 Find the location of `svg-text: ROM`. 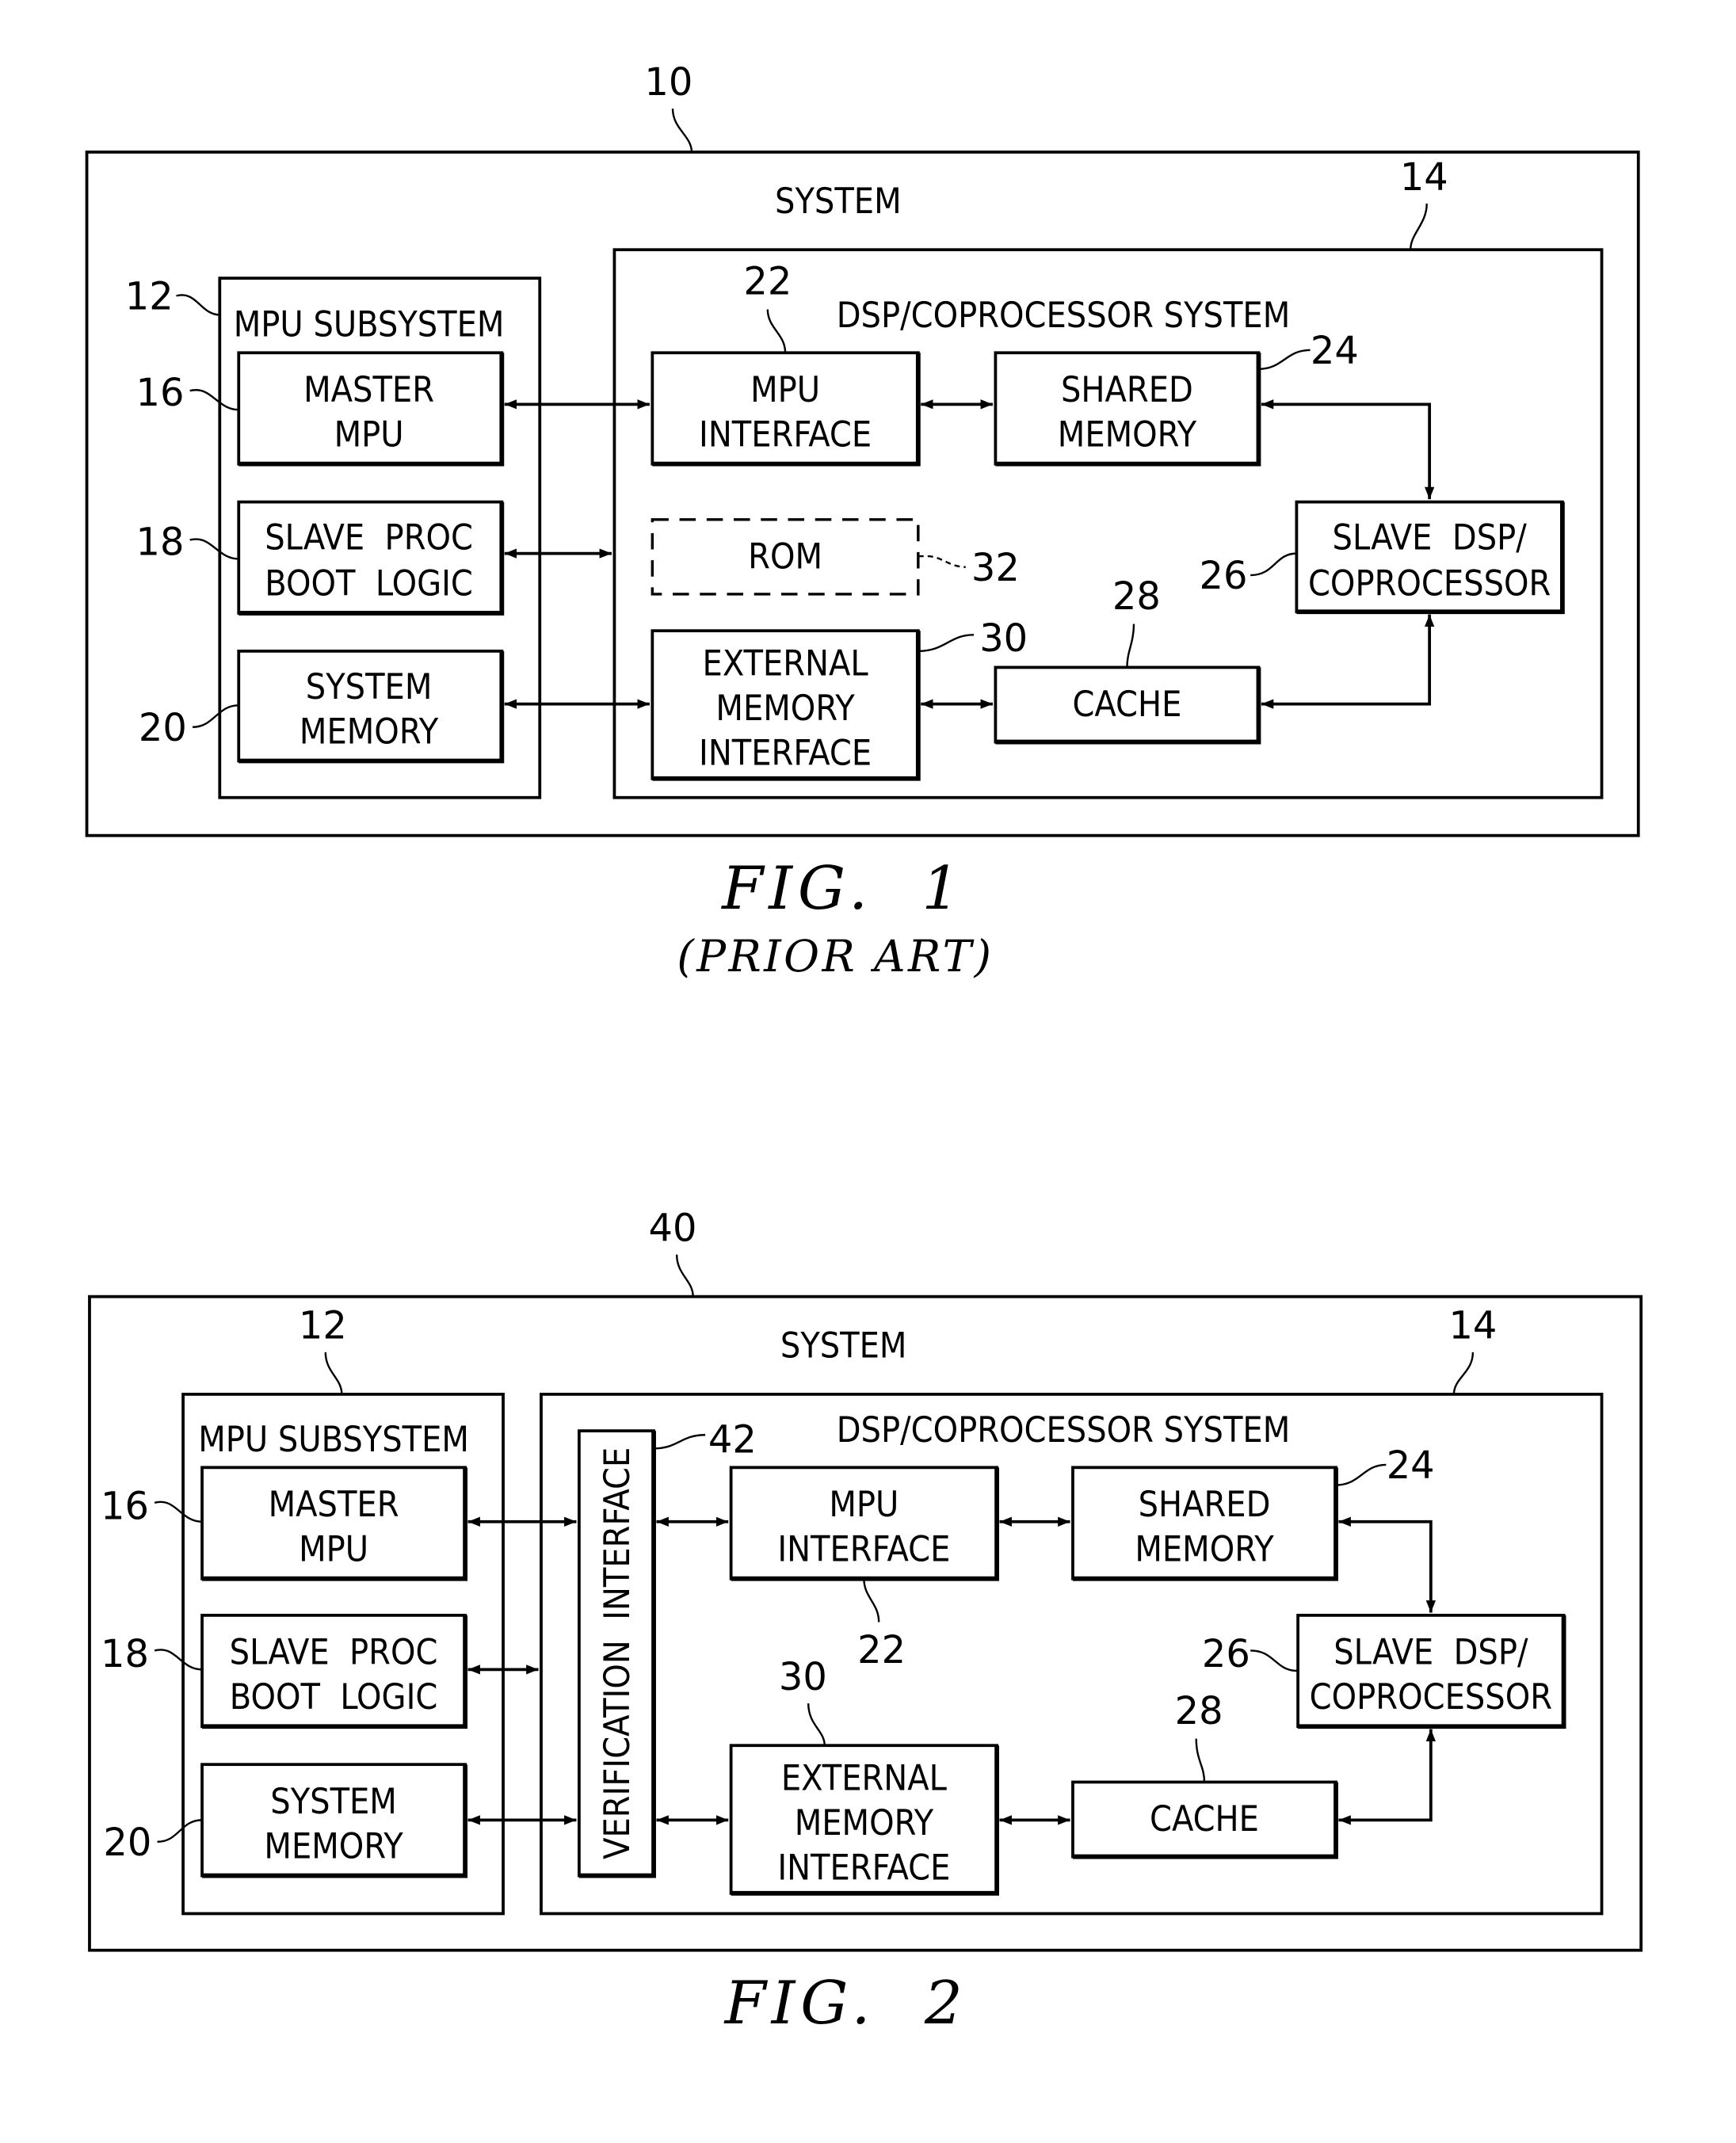

svg-text: ROM is located at coordinates (785, 556).